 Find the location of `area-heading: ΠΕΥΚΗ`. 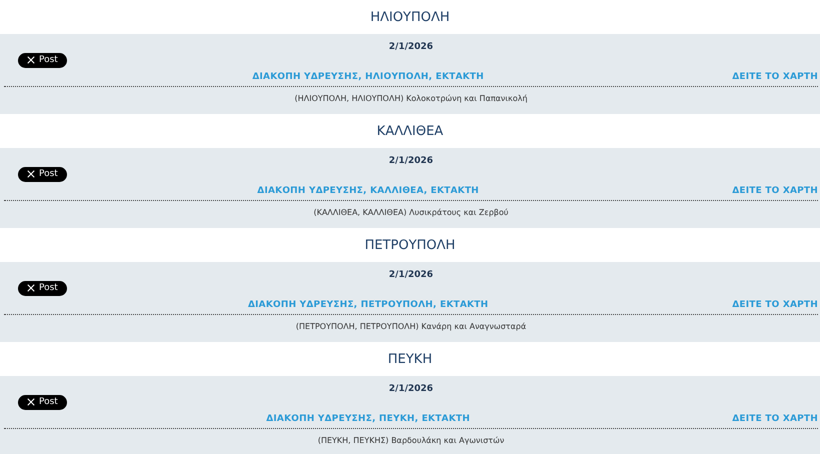

area-heading: ΠΕΥΚΗ is located at coordinates (410, 359).